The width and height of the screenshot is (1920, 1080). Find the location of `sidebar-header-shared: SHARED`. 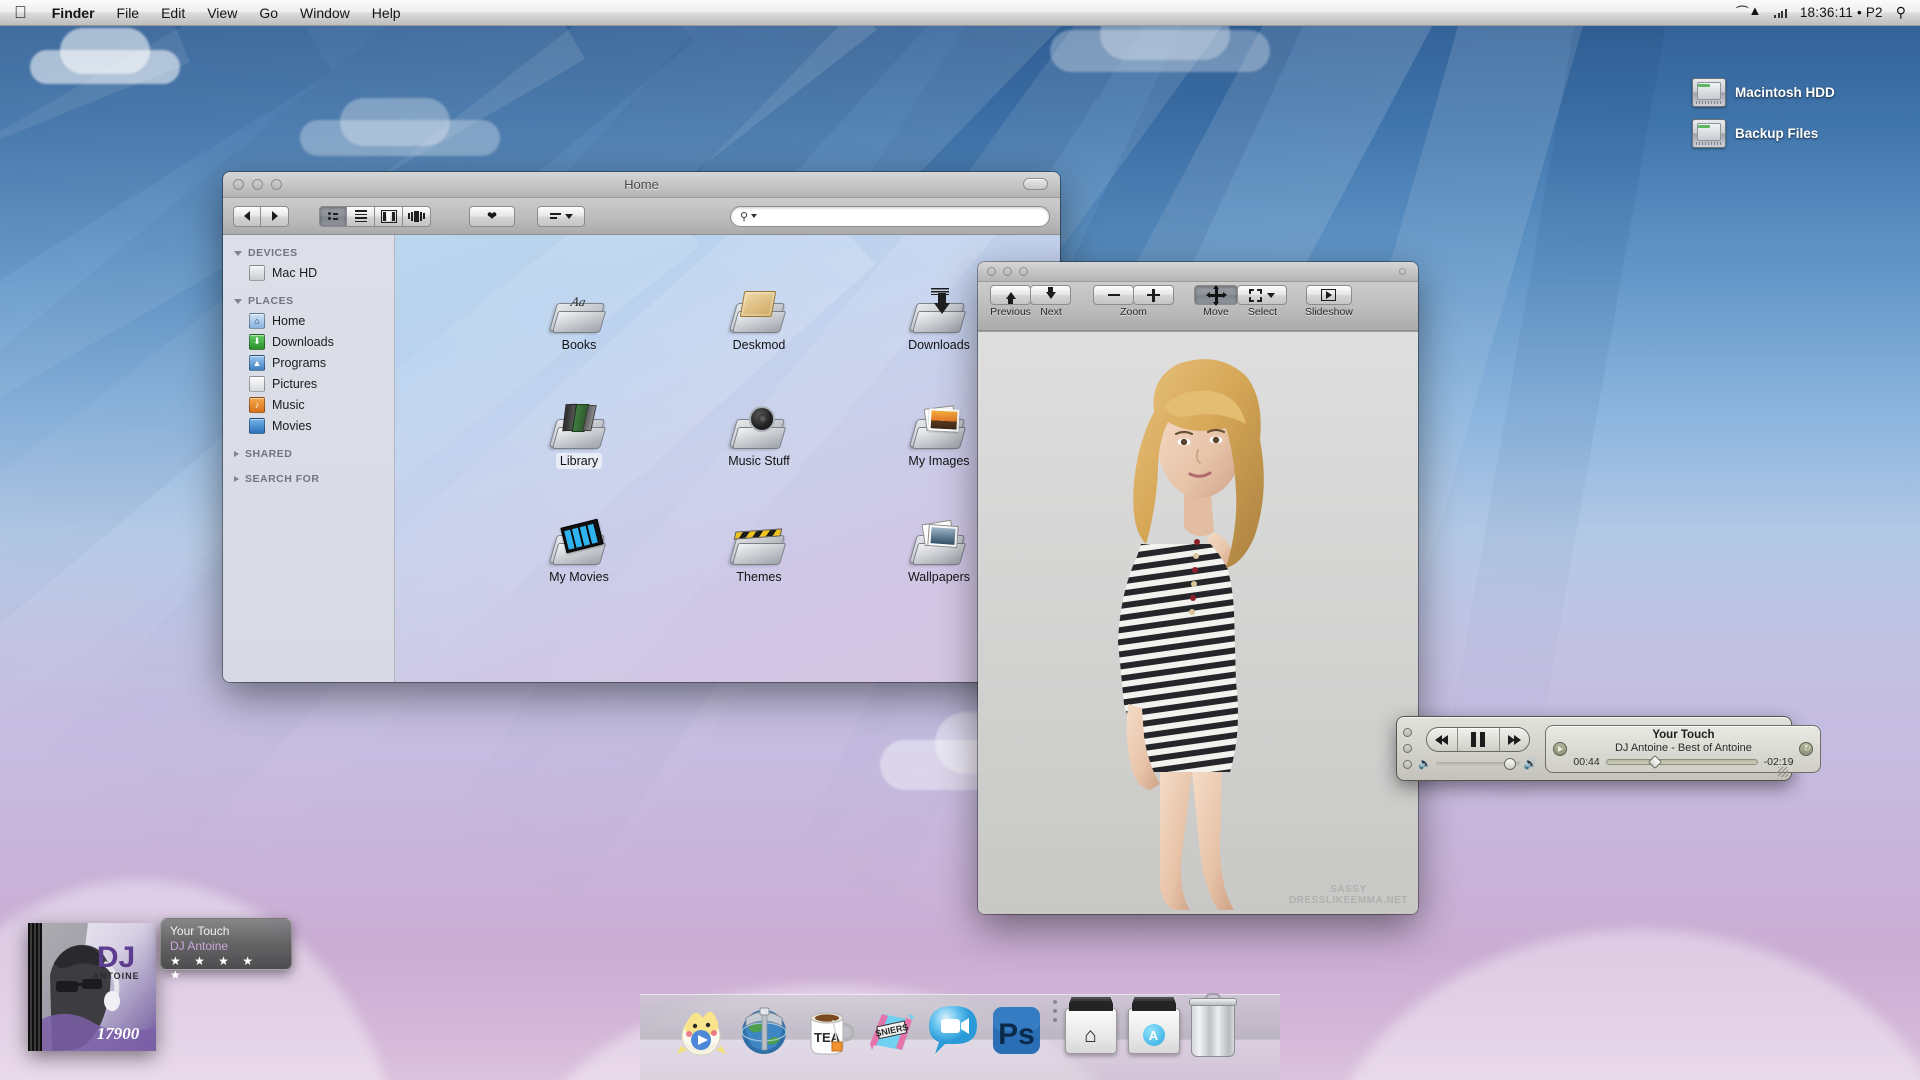

sidebar-header-shared: SHARED is located at coordinates (308, 454).